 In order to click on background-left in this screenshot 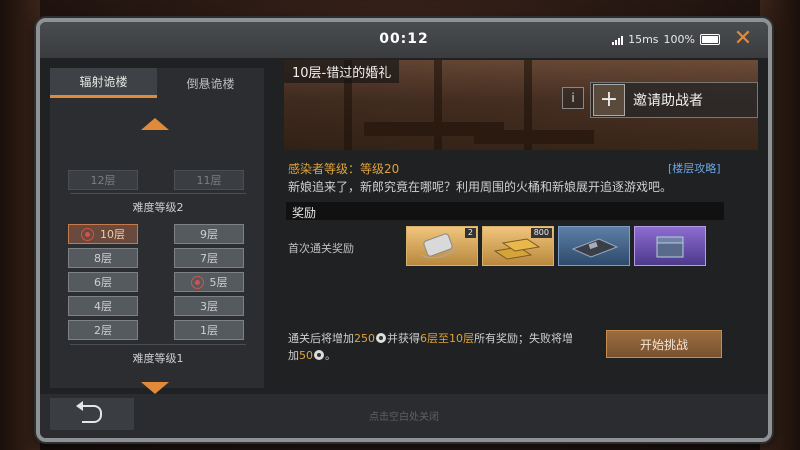, I will do `click(20, 225)`.